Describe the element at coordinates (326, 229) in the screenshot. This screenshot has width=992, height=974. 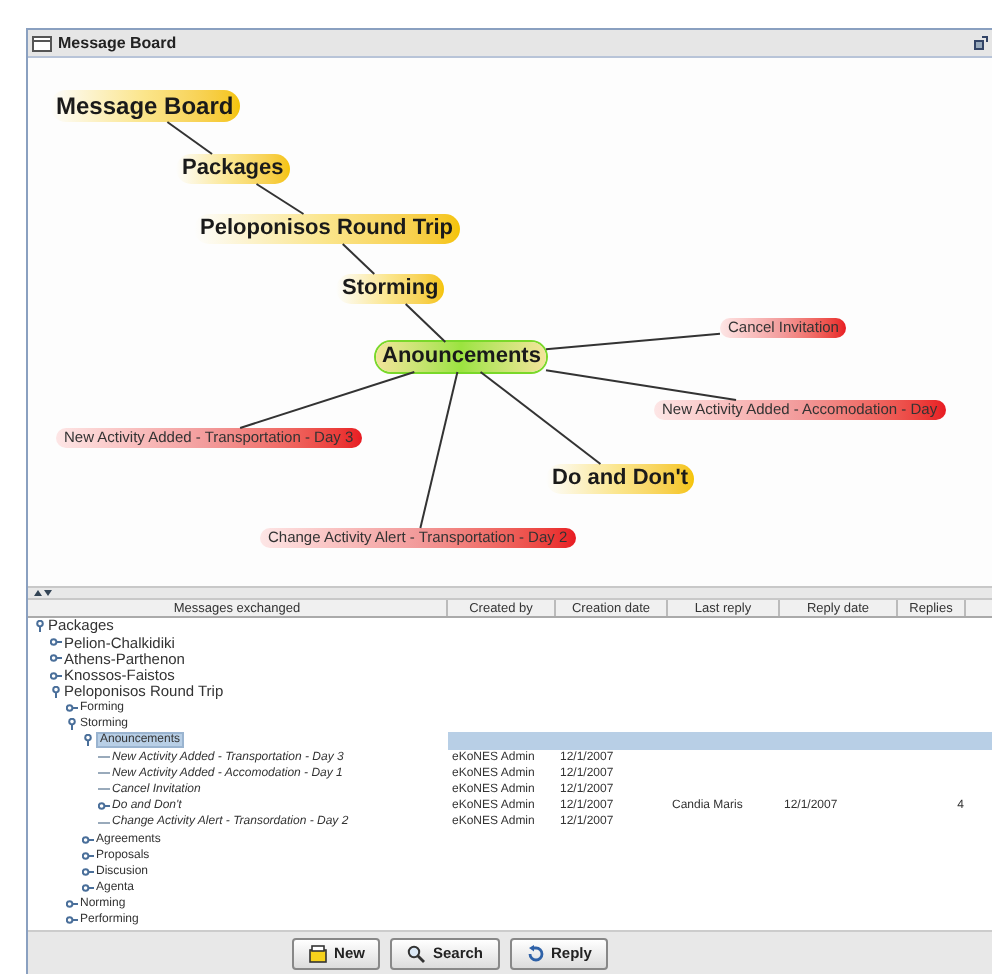
I see `topic-node: Peloponisos Round Trip` at that location.